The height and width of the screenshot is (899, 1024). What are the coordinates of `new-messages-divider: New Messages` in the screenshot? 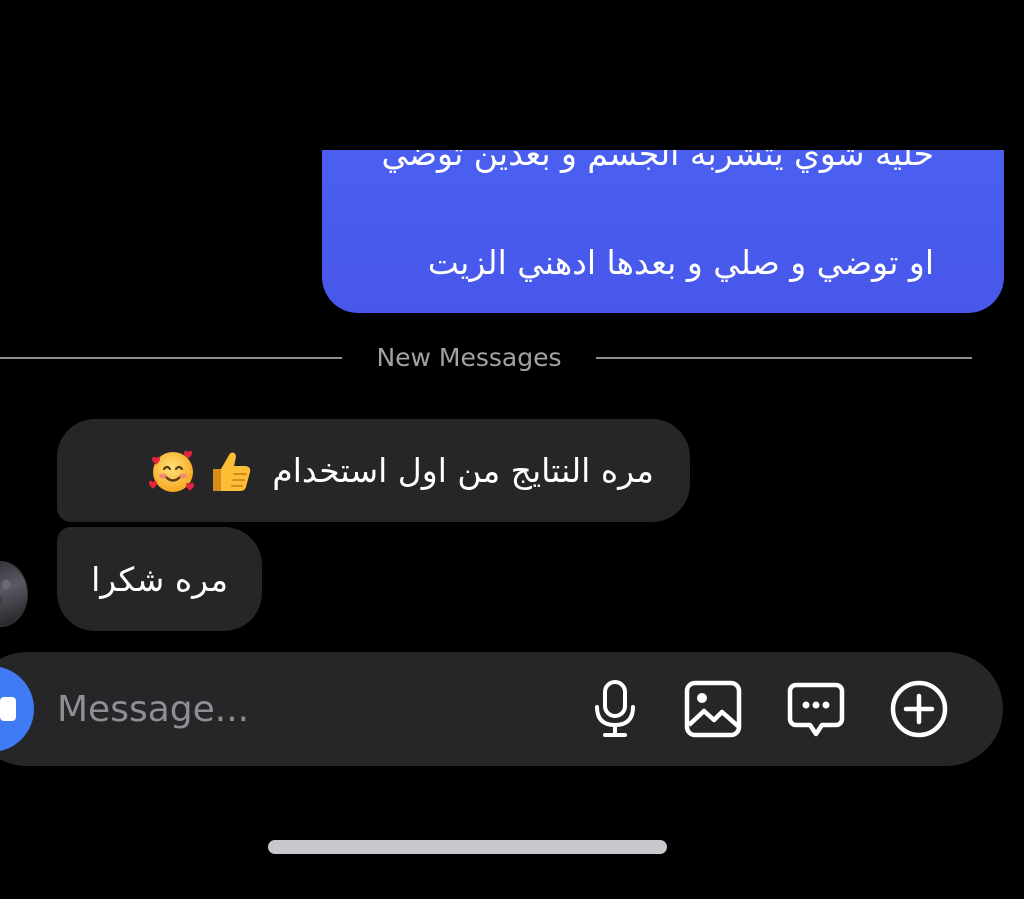 It's located at (512, 358).